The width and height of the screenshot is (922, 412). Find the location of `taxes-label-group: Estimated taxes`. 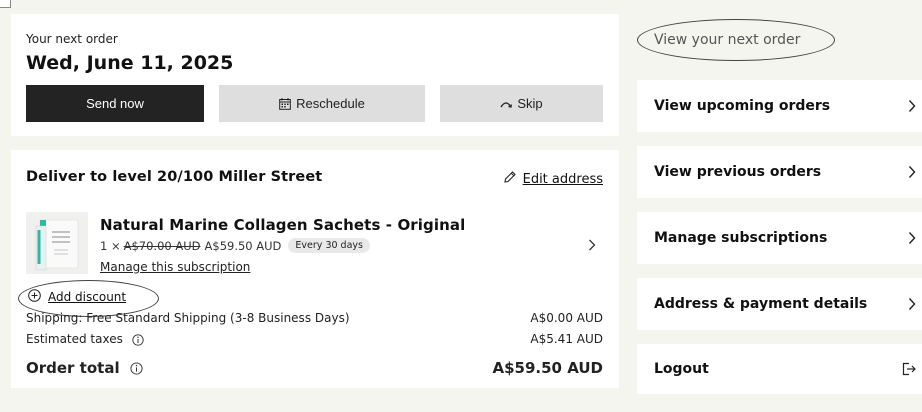

taxes-label-group: Estimated taxes is located at coordinates (85, 339).